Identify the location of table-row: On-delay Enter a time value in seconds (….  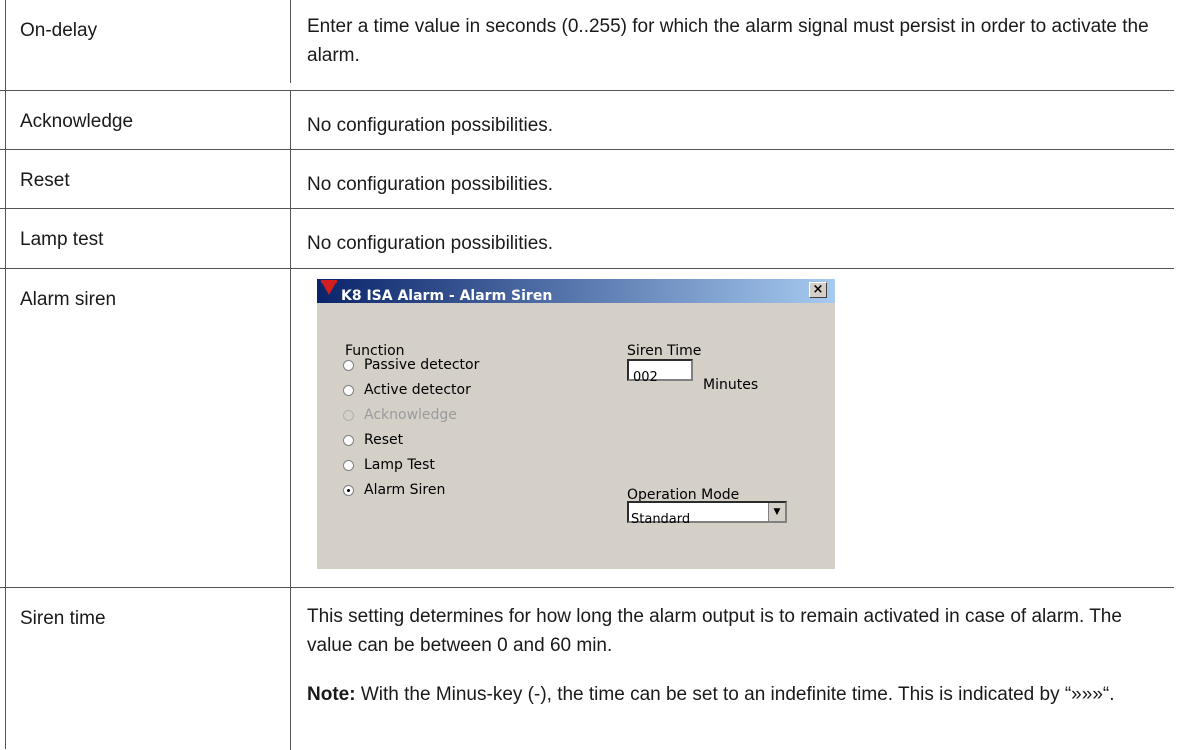
(587, 41).